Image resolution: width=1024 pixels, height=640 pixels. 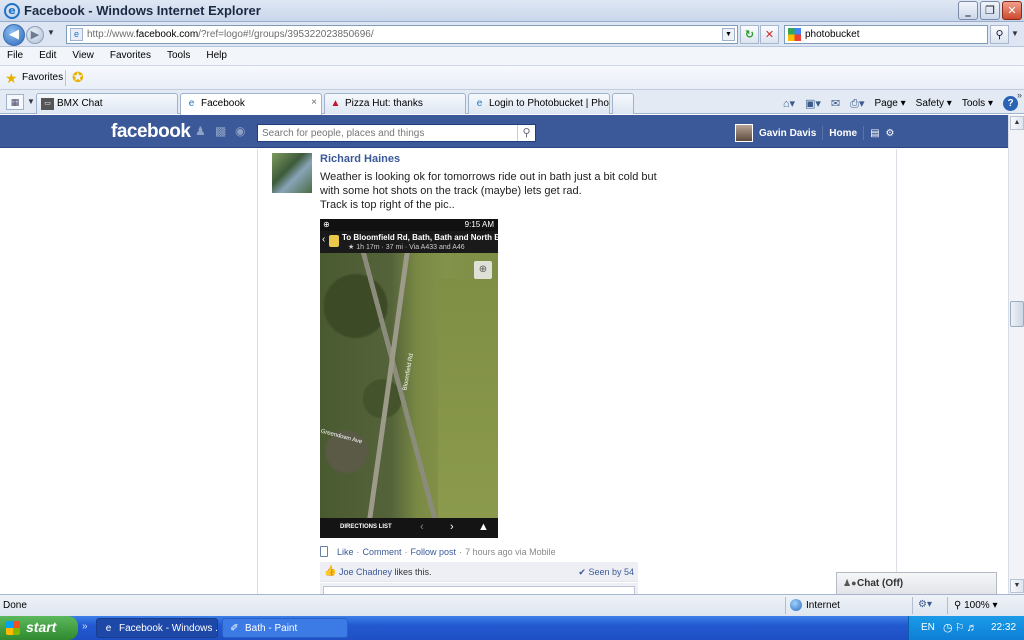 What do you see at coordinates (1017, 586) in the screenshot?
I see `scroll-down-icon: ▼` at bounding box center [1017, 586].